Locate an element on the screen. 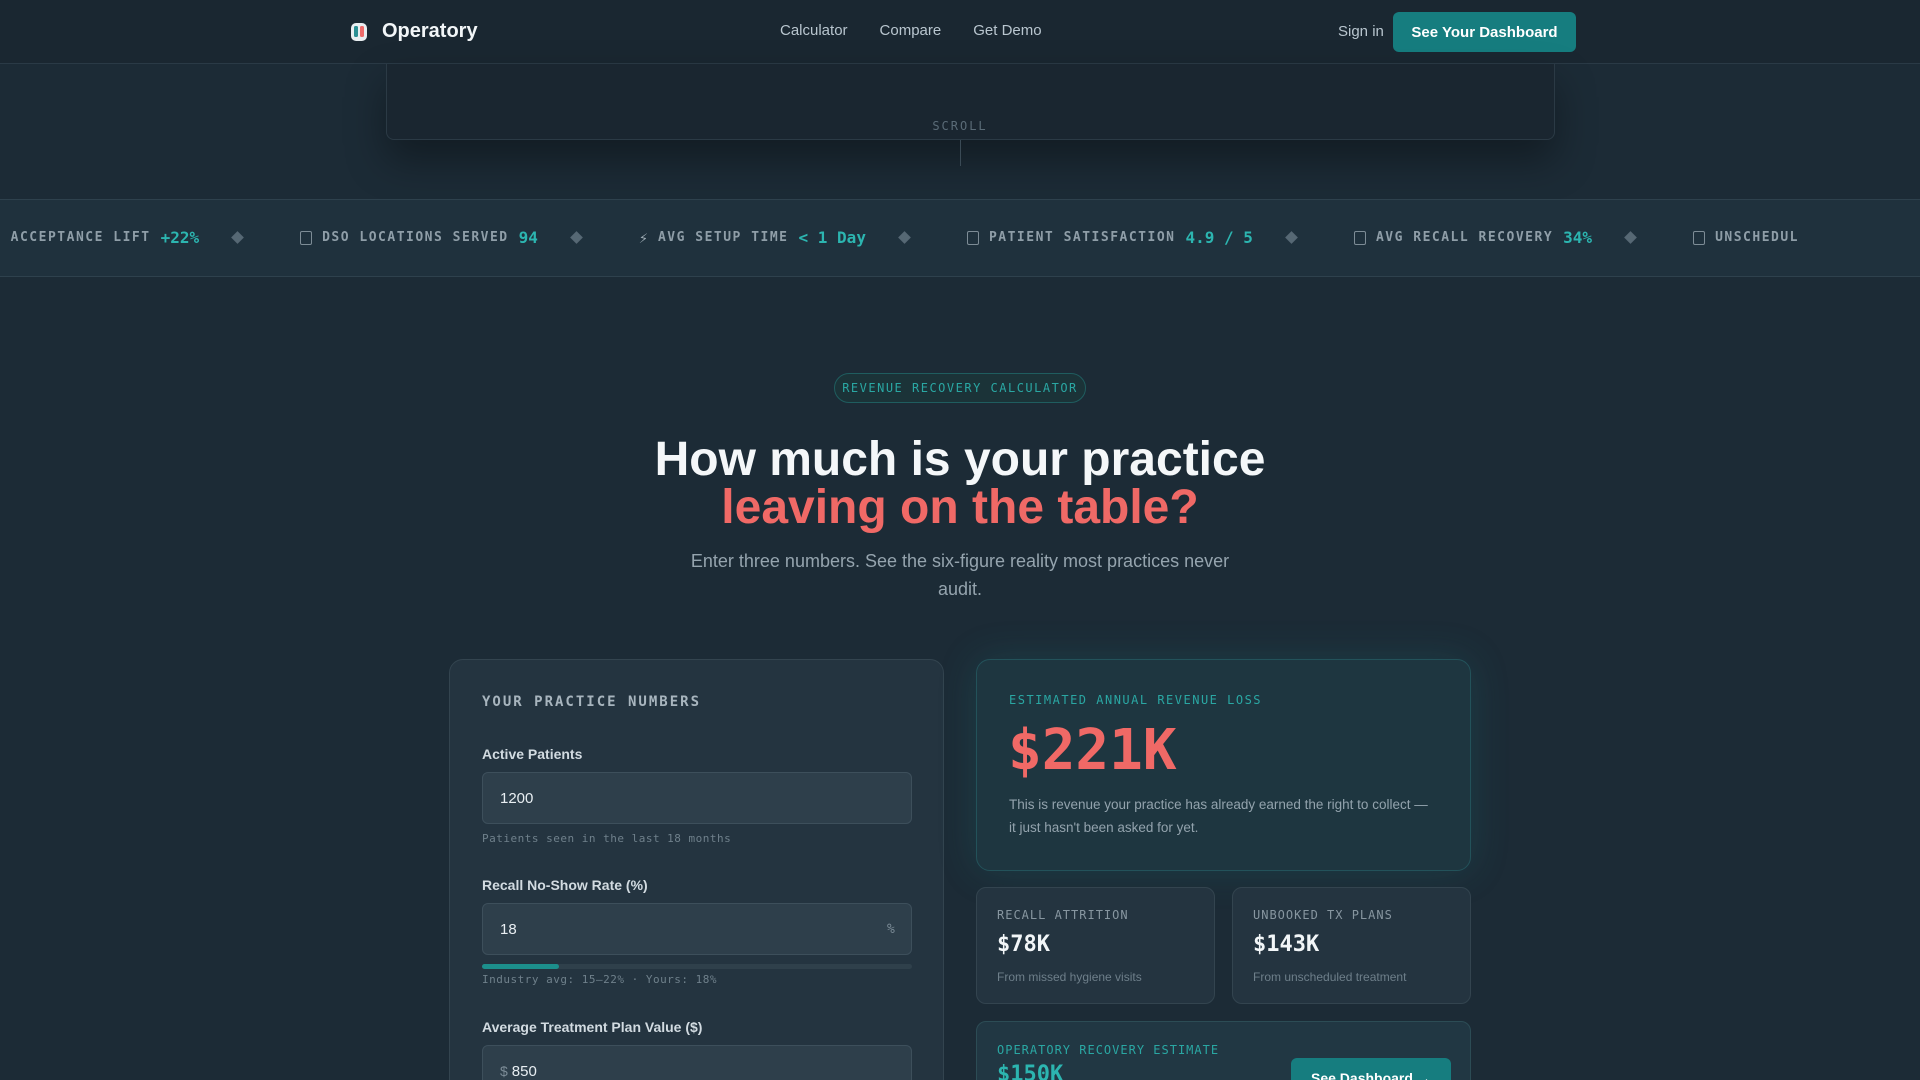 This screenshot has height=1080, width=1920. ticker-item: UNSCHEDUL is located at coordinates (1746, 237).